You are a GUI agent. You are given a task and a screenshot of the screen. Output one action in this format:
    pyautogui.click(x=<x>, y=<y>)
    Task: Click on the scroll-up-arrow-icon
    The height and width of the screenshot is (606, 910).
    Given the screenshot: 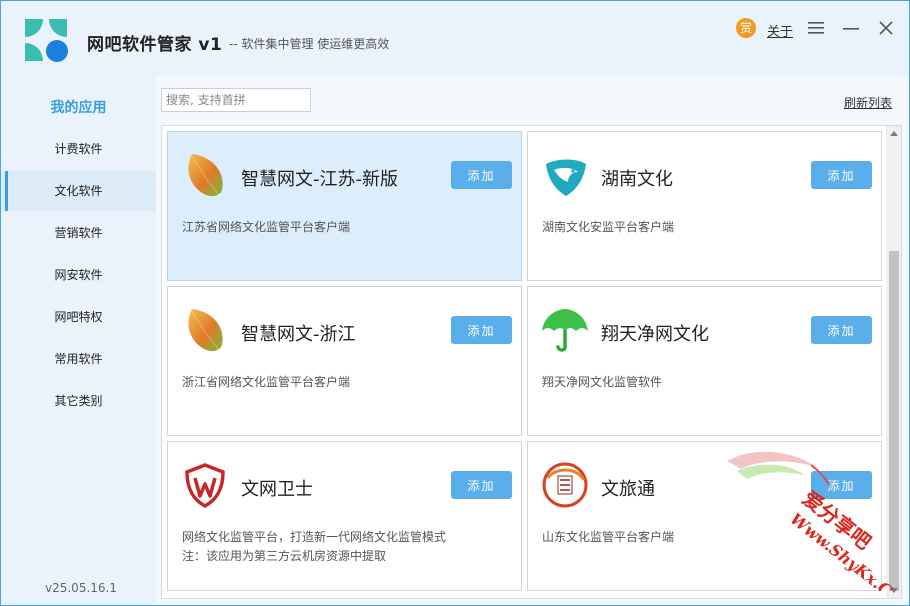 What is the action you would take?
    pyautogui.click(x=894, y=133)
    